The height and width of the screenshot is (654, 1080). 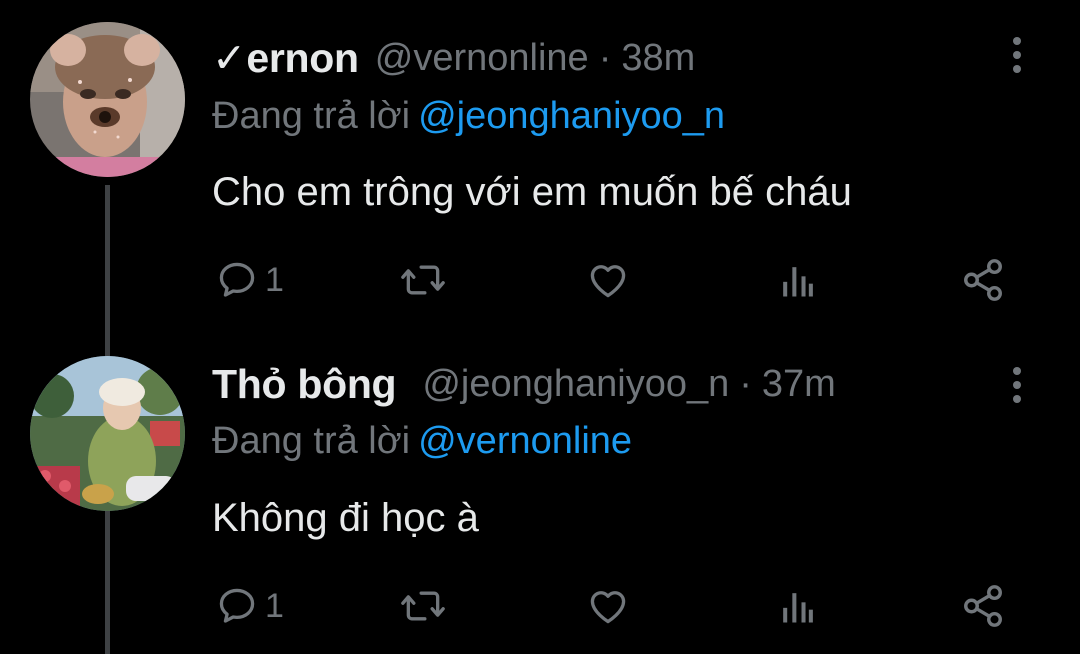 What do you see at coordinates (304, 384) in the screenshot?
I see `display-name: Thỏ bông` at bounding box center [304, 384].